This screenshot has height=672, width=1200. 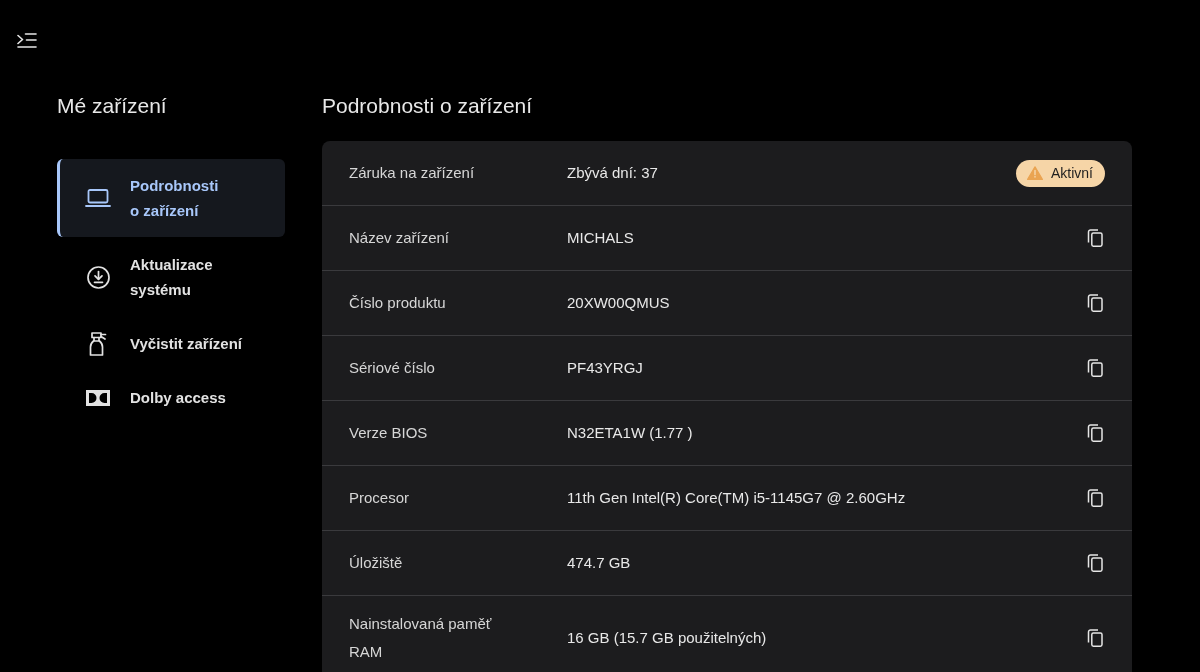 What do you see at coordinates (399, 238) in the screenshot?
I see `field-label: Název zařízení` at bounding box center [399, 238].